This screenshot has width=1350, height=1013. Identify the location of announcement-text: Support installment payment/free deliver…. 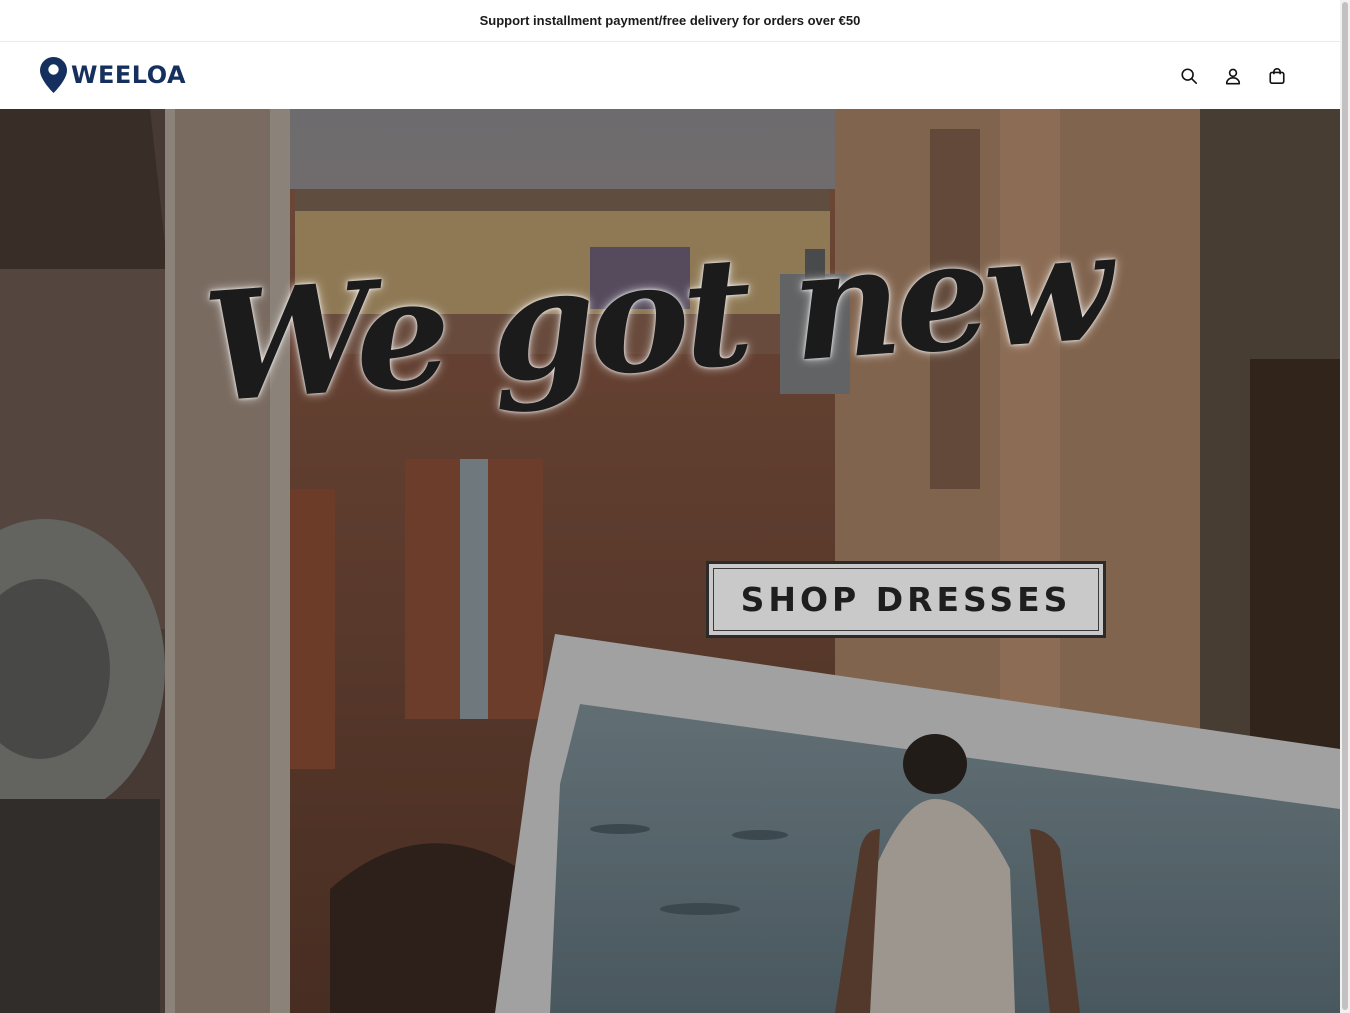
(670, 20).